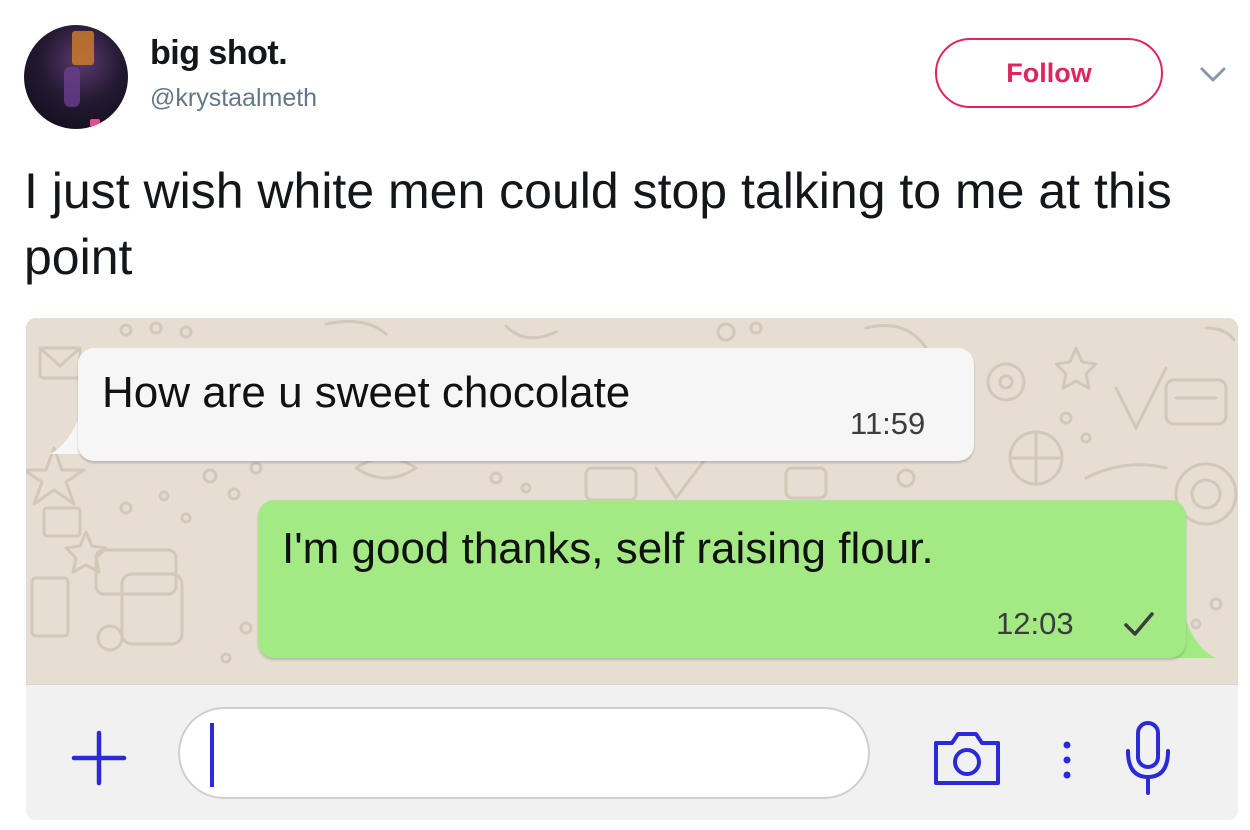 This screenshot has width=1250, height=830. Describe the element at coordinates (888, 423) in the screenshot. I see `incoming-message-time: 11:59` at that location.